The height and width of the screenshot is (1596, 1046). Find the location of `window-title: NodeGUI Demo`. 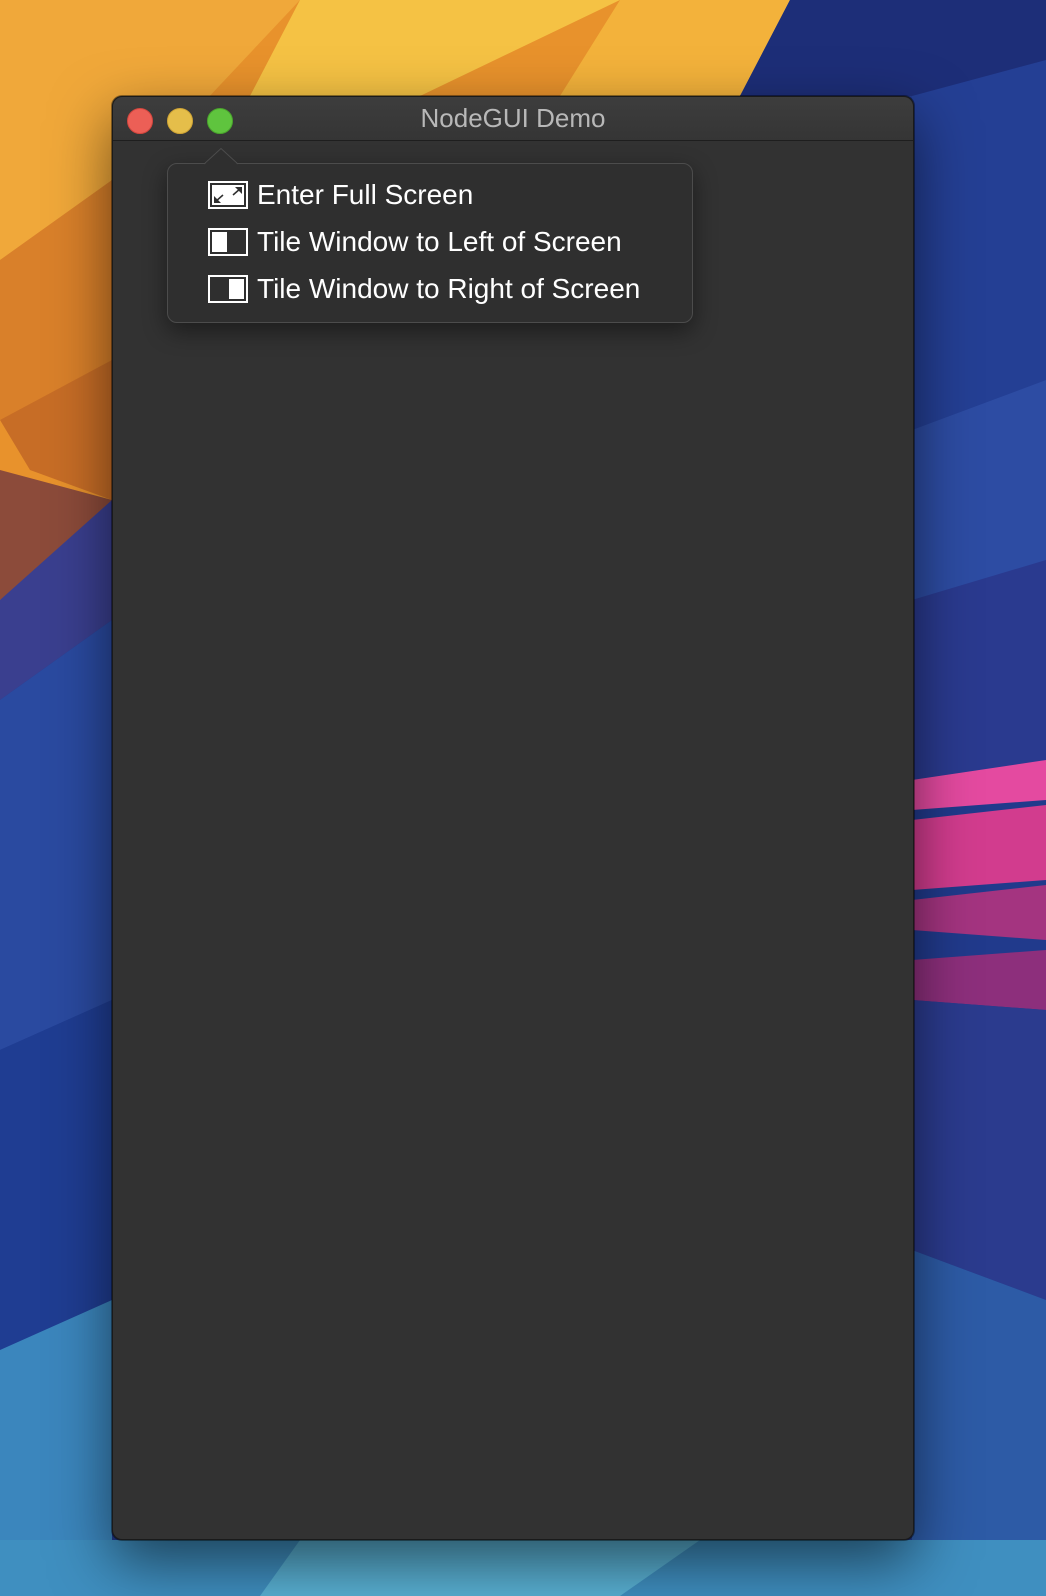

window-title: NodeGUI Demo is located at coordinates (513, 118).